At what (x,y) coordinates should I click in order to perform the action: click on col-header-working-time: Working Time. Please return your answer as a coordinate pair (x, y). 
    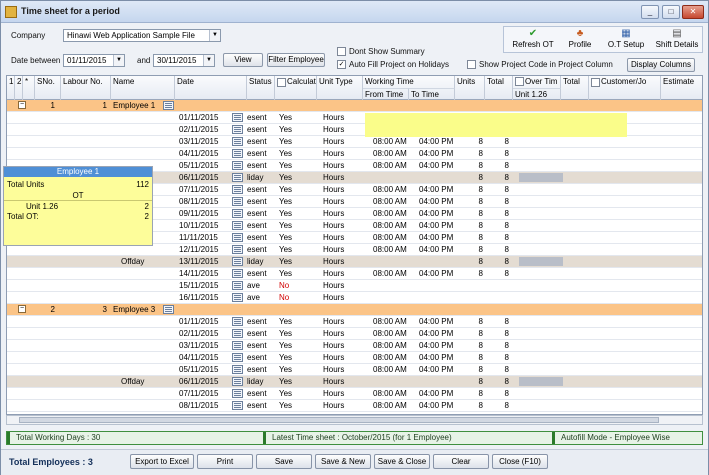
    Looking at the image, I should click on (409, 82).